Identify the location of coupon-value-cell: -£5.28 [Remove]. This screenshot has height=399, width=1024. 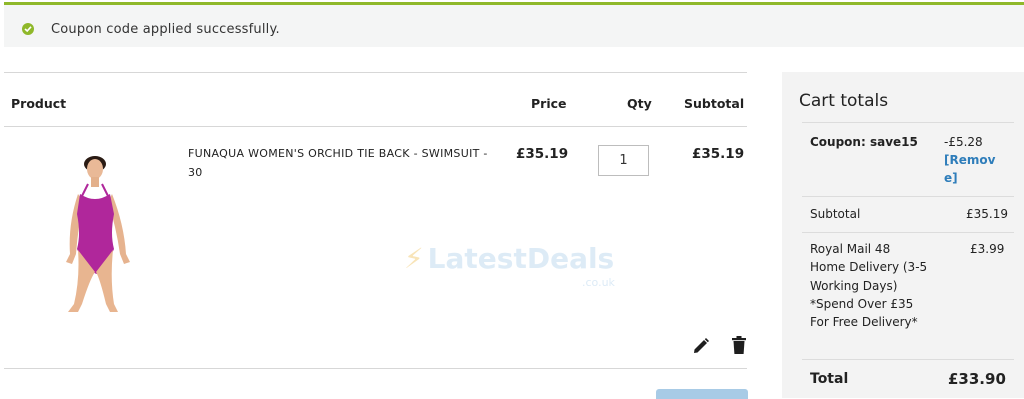
(974, 160).